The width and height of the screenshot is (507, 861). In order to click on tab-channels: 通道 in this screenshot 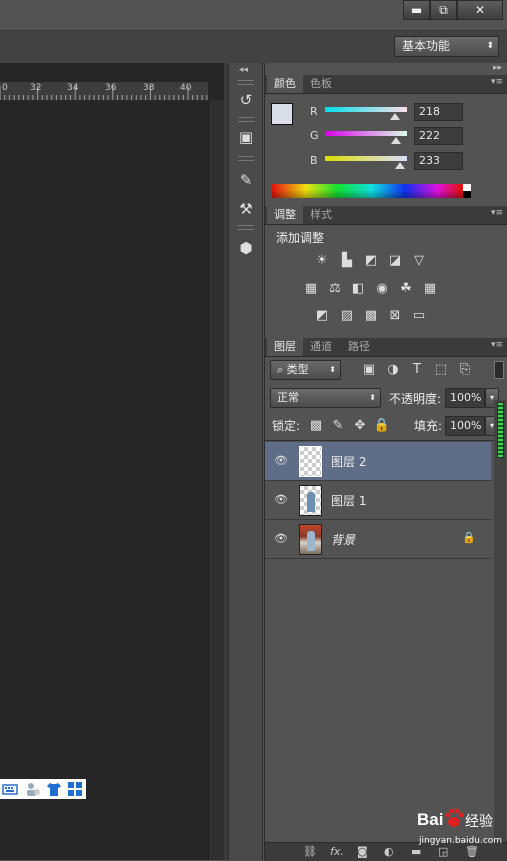, I will do `click(321, 347)`.